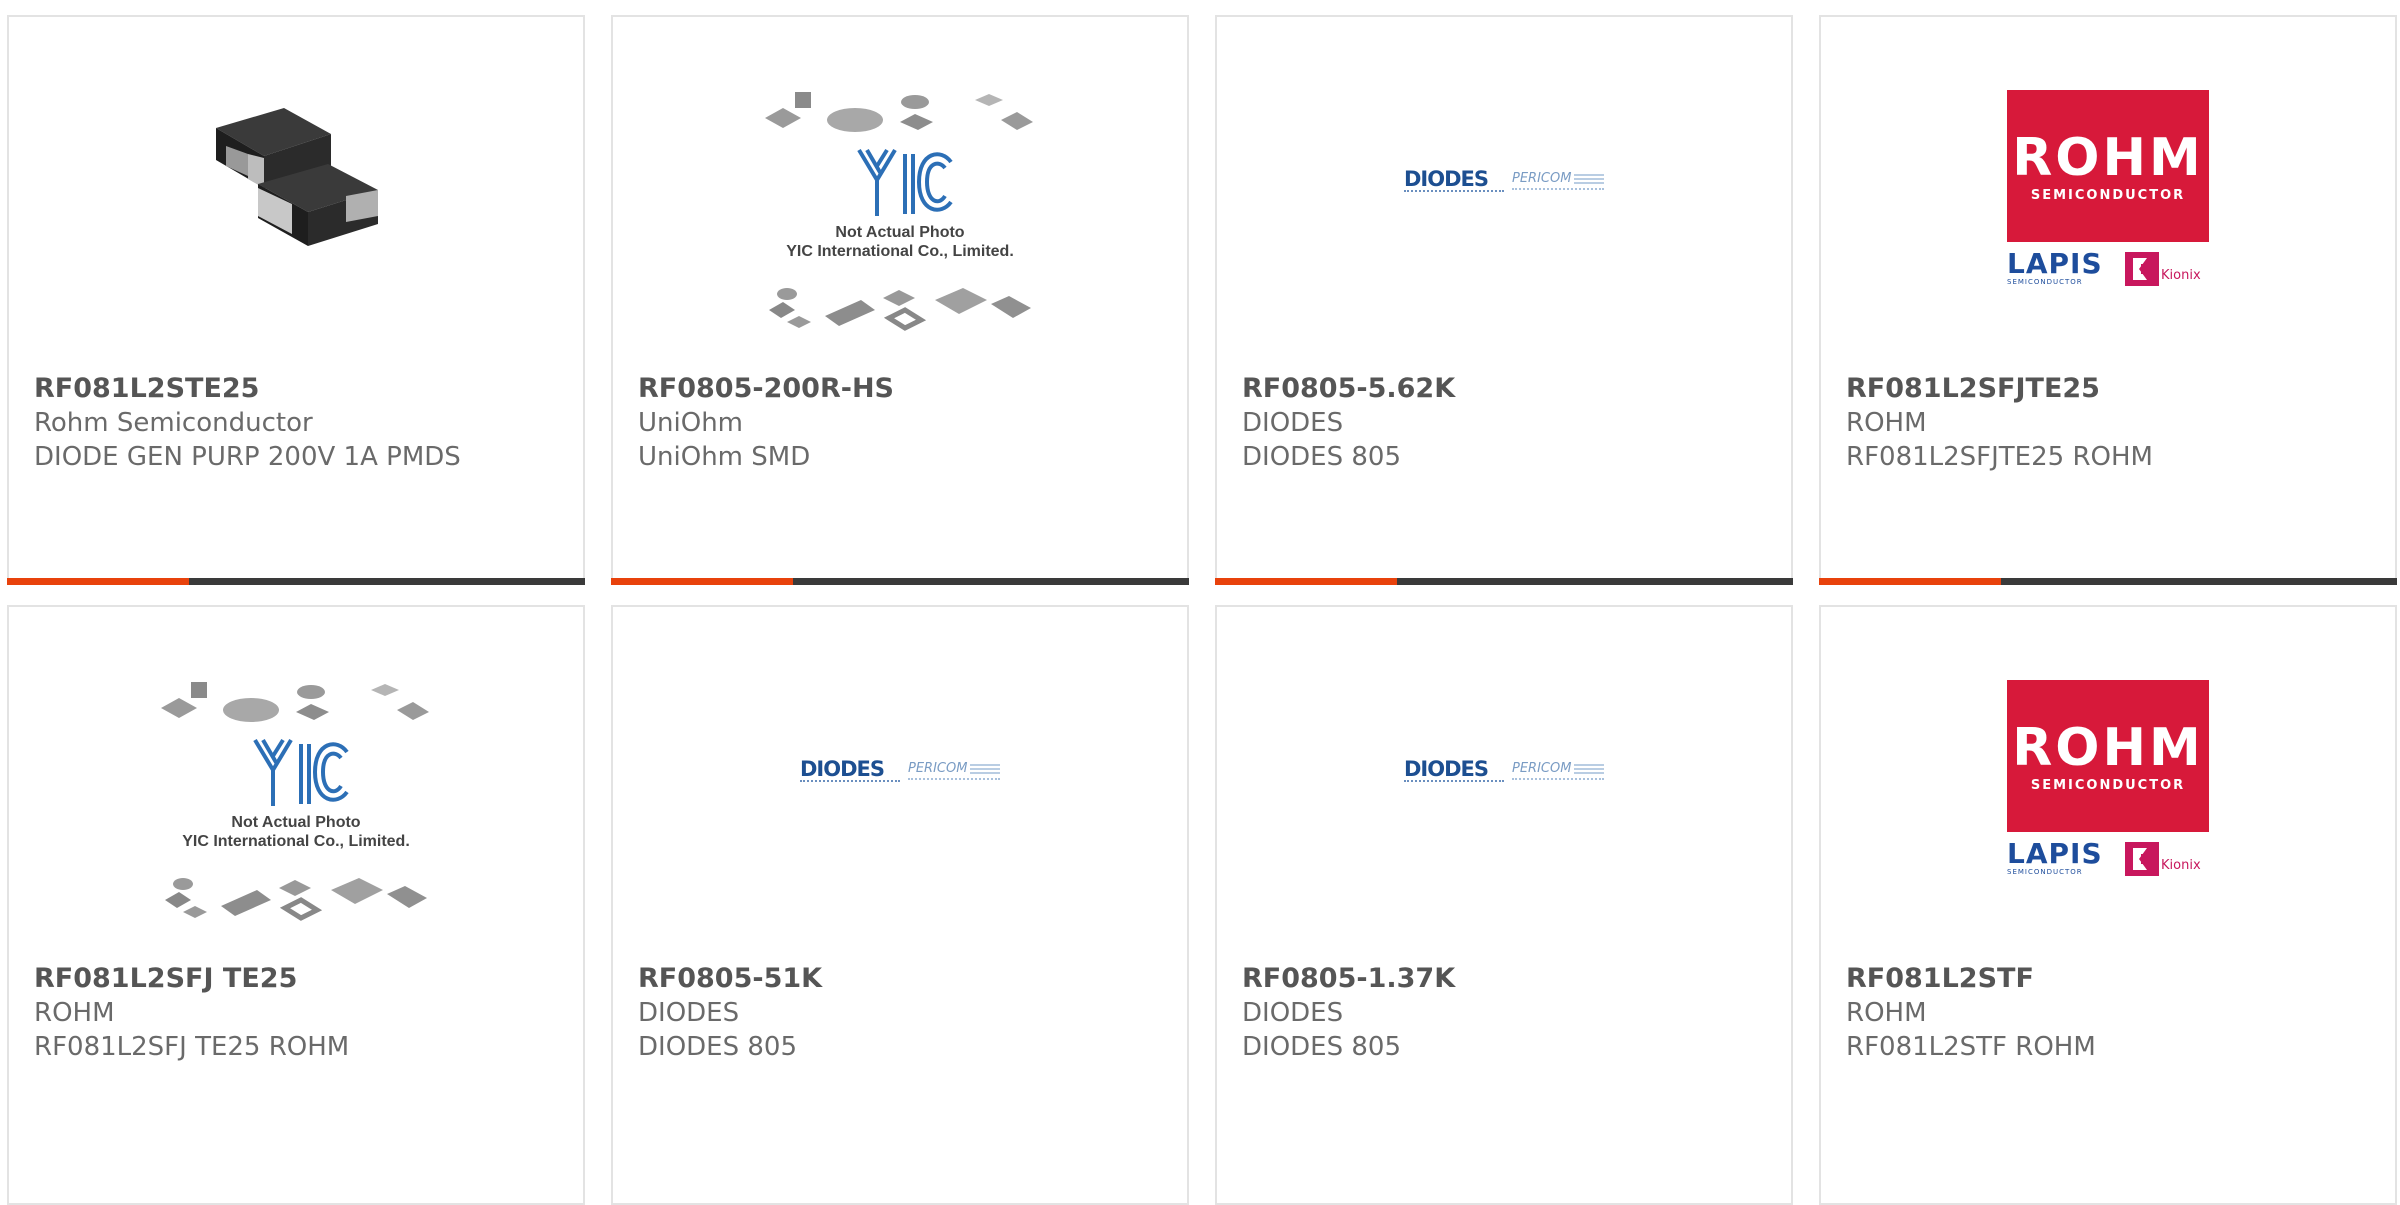 Image resolution: width=2400 pixels, height=1205 pixels. What do you see at coordinates (907, 423) in the screenshot?
I see `product-info: RF0805-200R-HS UniOhm UniOhm SMD` at bounding box center [907, 423].